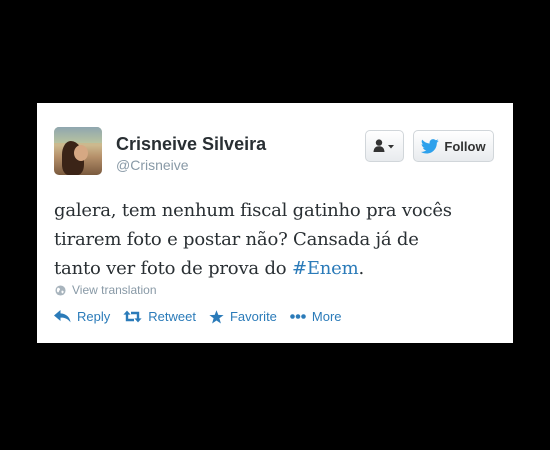 The image size is (550, 450). I want to click on tweet-text-segment: tanto ver foto de prova do, so click(173, 268).